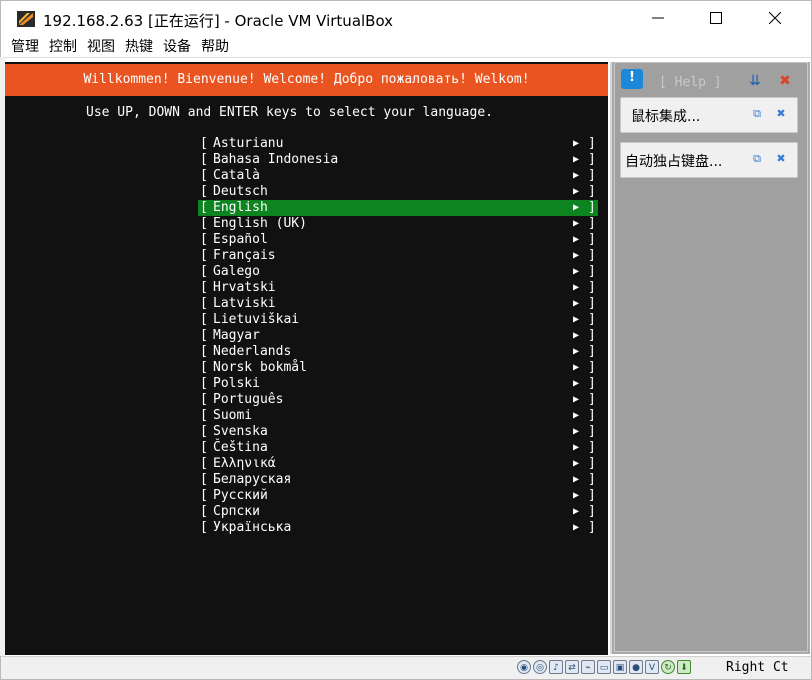  Describe the element at coordinates (248, 143) in the screenshot. I see `language-name: Asturianu` at that location.